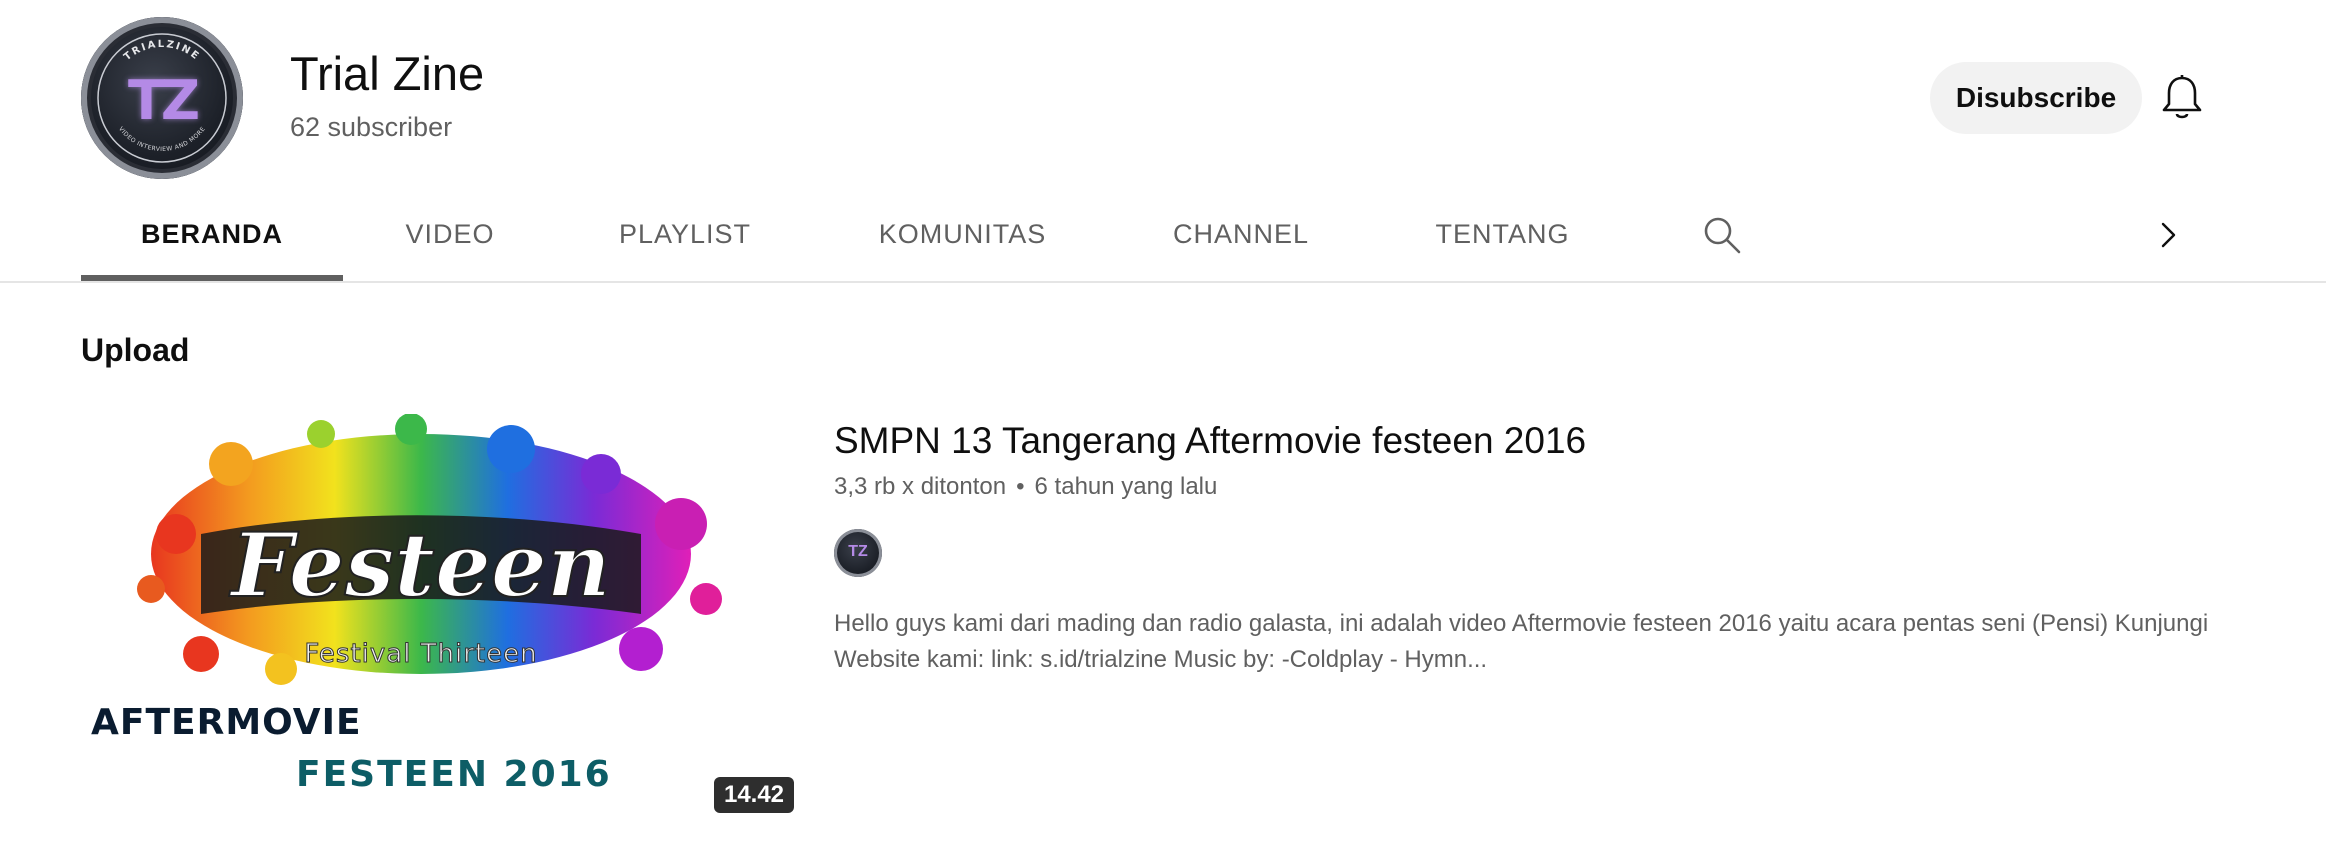 The height and width of the screenshot is (846, 2326). I want to click on unsubscribe-button: Disubscribe, so click(2036, 98).